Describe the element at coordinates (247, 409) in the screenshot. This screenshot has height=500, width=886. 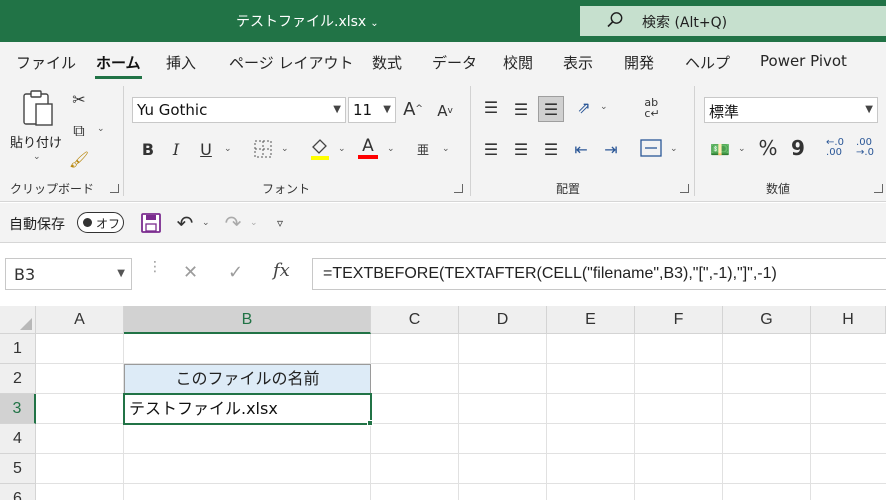
I see `cell-b3: テストファイル.xlsx` at that location.